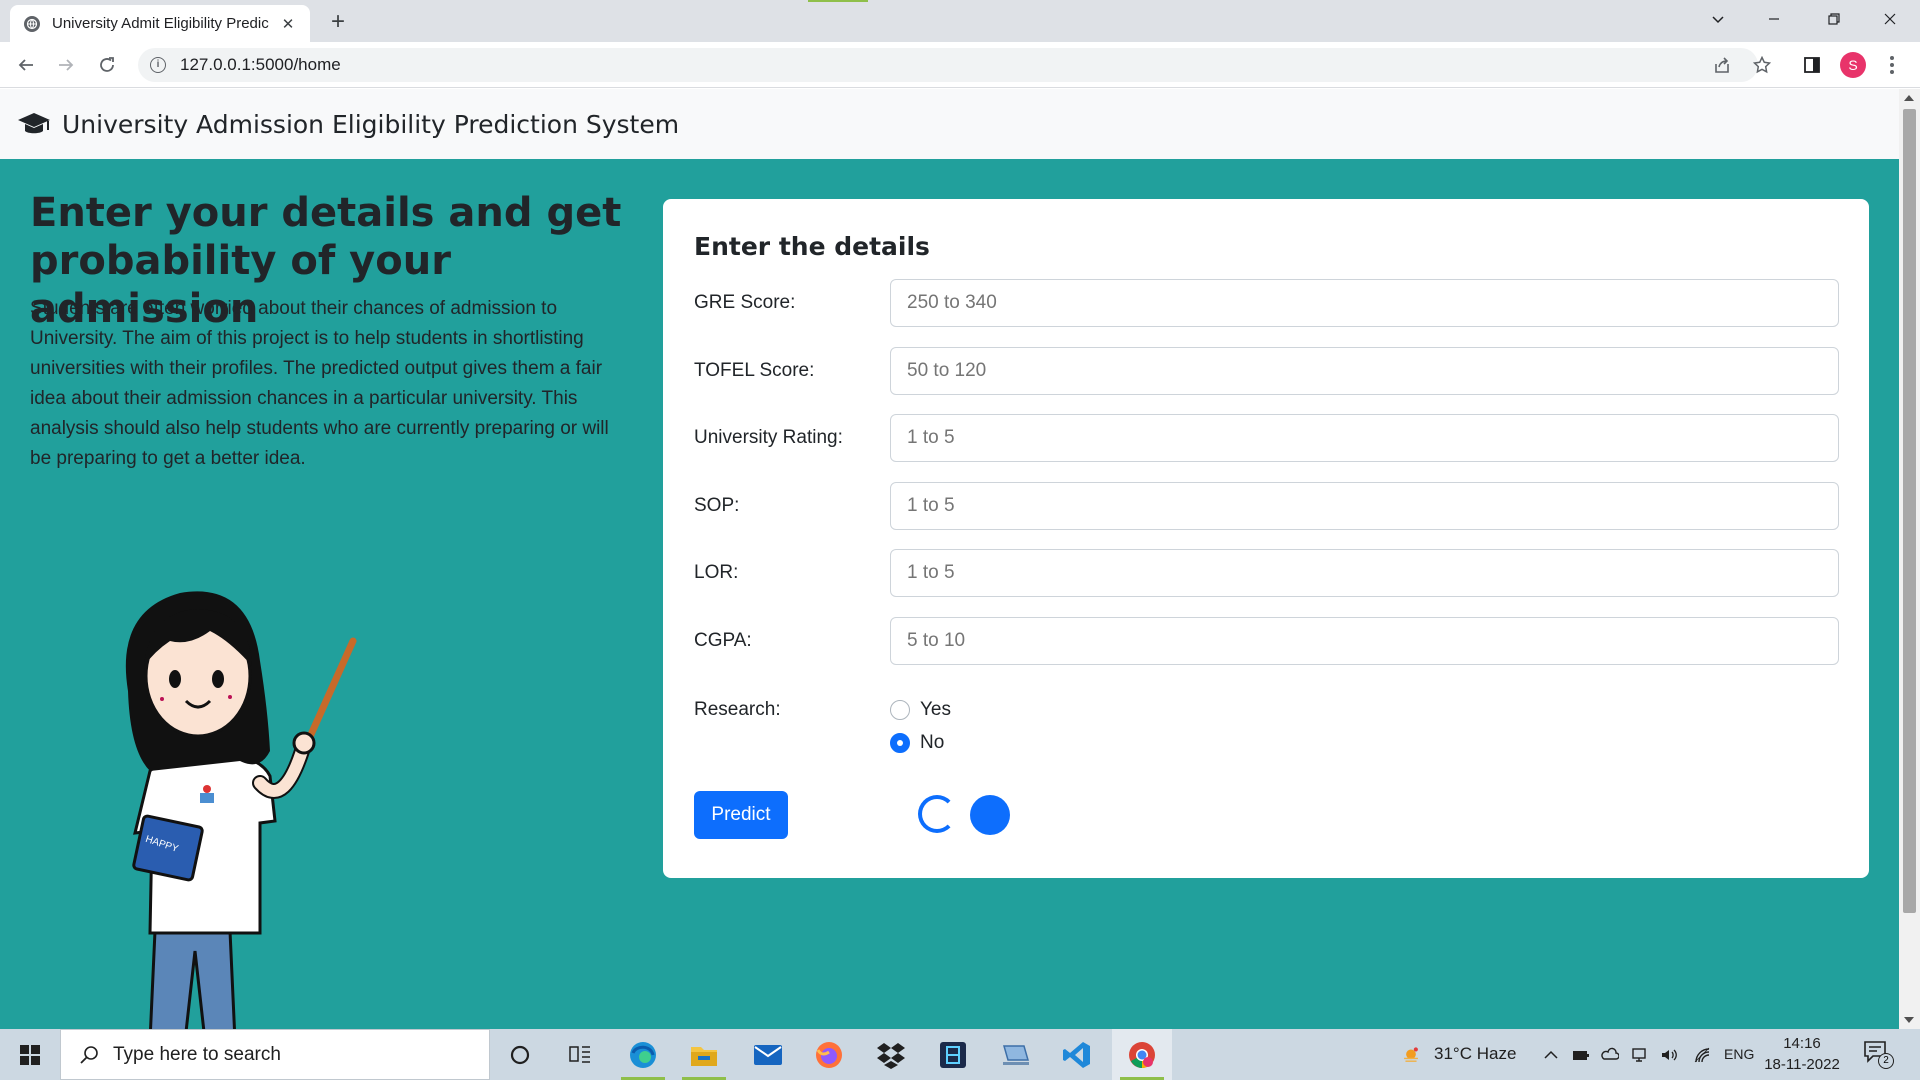 The height and width of the screenshot is (1080, 1920). I want to click on tab-title: University Admit Eligibility Predic, so click(160, 23).